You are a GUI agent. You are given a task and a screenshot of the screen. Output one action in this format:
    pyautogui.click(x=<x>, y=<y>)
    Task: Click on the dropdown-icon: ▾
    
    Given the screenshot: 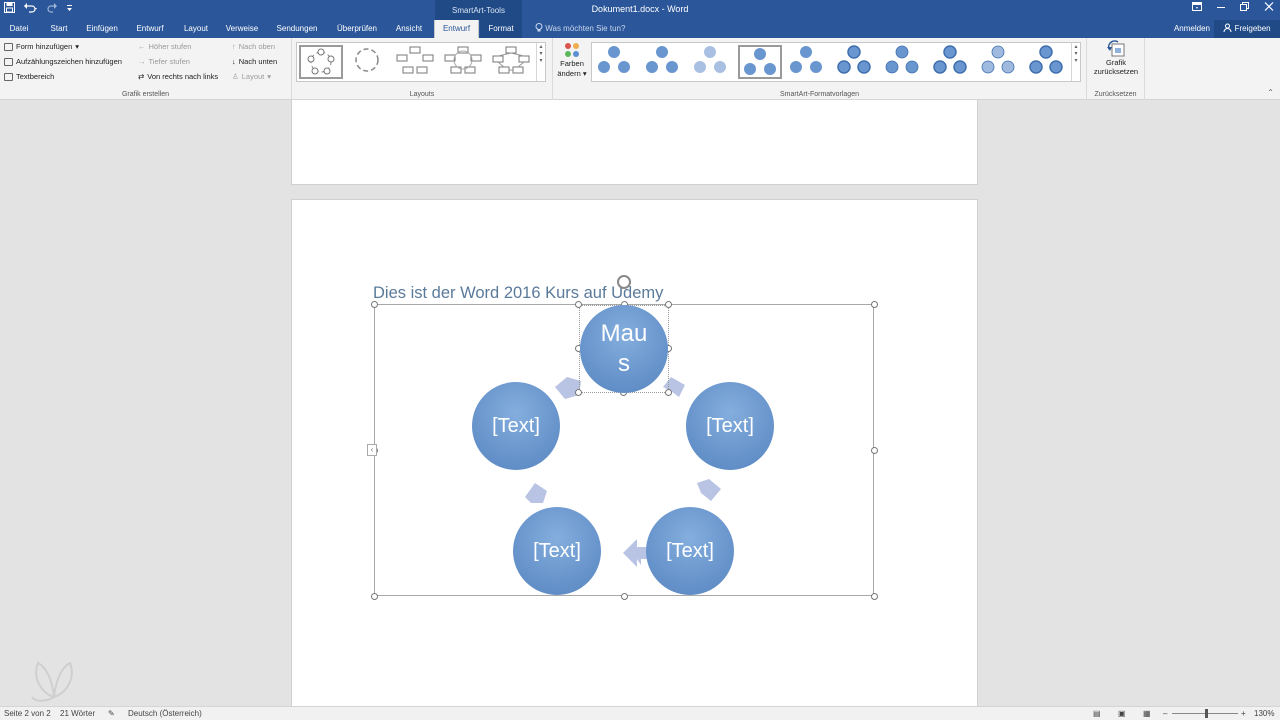 What is the action you would take?
    pyautogui.click(x=269, y=76)
    